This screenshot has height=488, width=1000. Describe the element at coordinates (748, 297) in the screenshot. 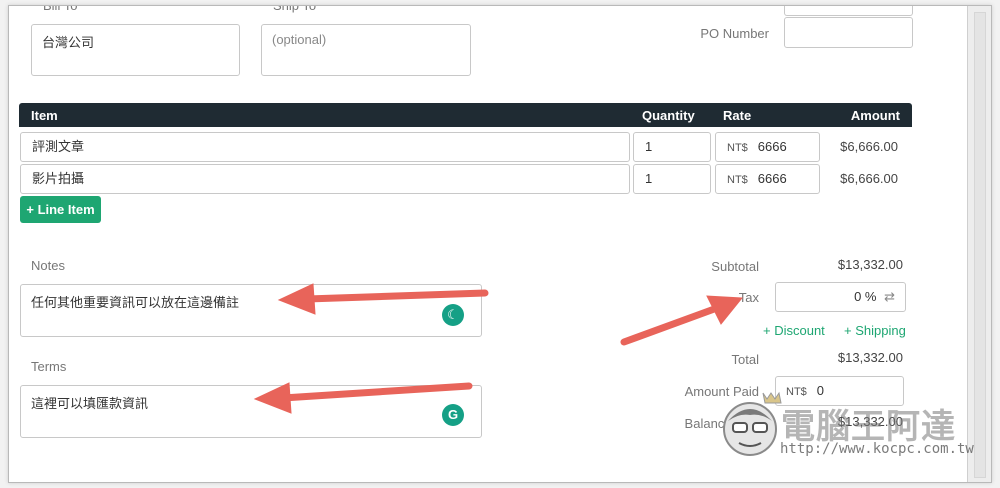

I see `tax-label: Tax` at that location.